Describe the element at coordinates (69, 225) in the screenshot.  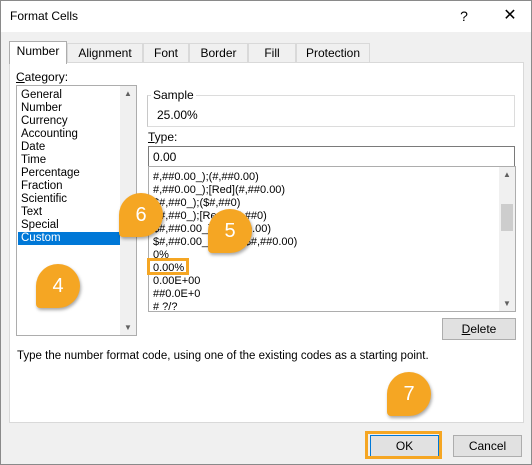
I see `category-item-special: Special` at that location.